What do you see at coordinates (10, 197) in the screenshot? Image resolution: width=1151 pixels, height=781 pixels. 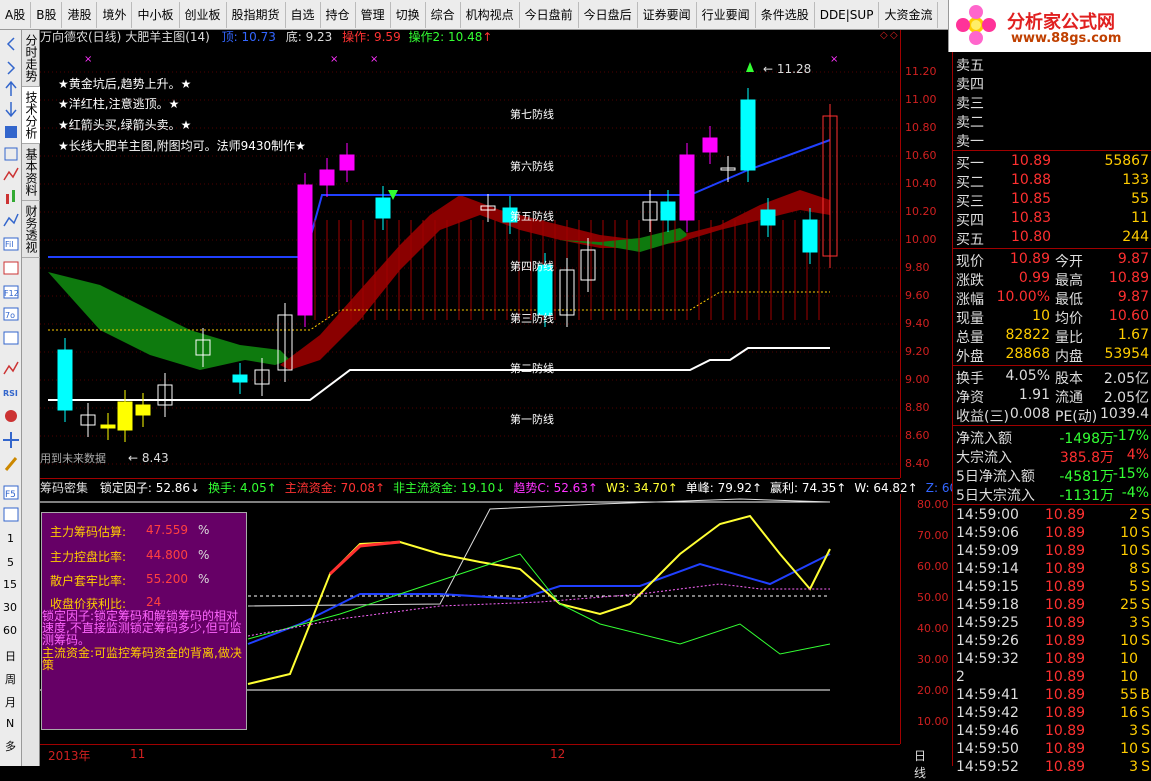 I see `candles-icon` at bounding box center [10, 197].